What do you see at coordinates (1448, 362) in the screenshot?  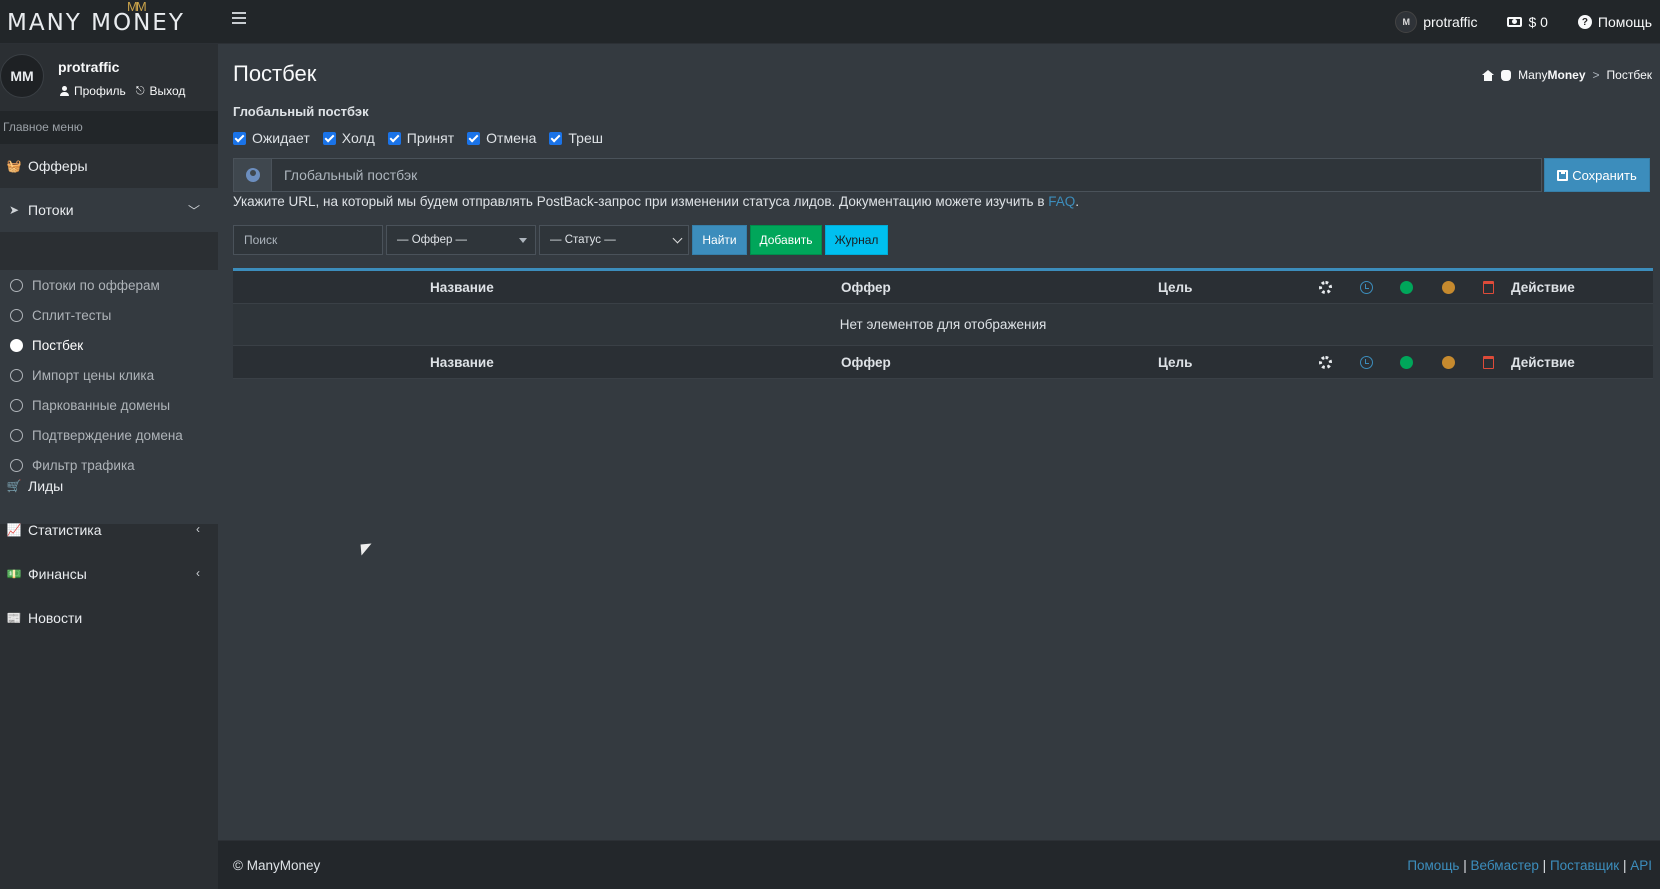 I see `cancel-circle-icon` at bounding box center [1448, 362].